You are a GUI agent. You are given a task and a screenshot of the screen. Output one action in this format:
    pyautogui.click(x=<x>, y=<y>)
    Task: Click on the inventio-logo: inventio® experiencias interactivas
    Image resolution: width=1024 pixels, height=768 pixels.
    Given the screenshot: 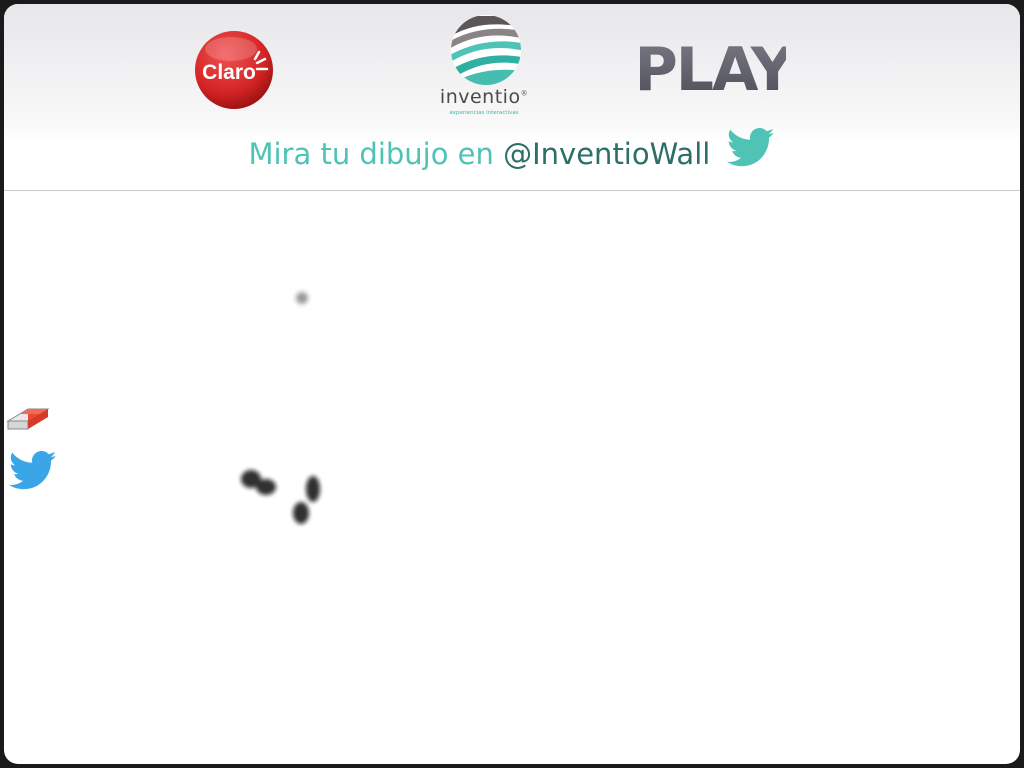 What is the action you would take?
    pyautogui.click(x=484, y=66)
    